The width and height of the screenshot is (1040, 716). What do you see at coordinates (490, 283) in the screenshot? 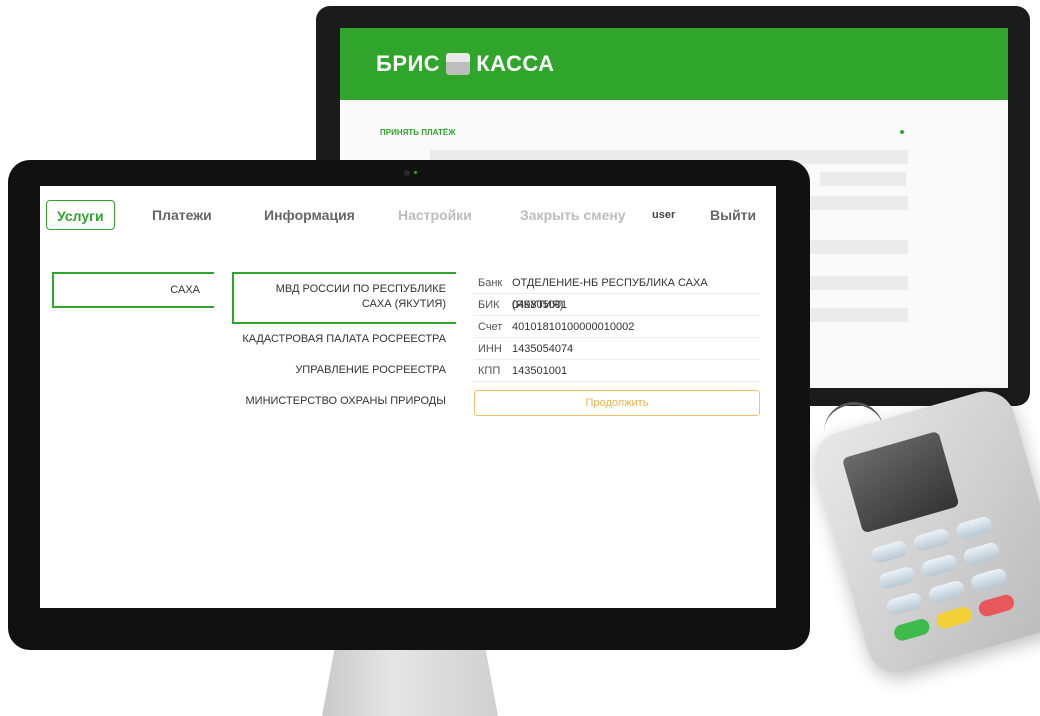
I see `detail-label: Банк` at bounding box center [490, 283].